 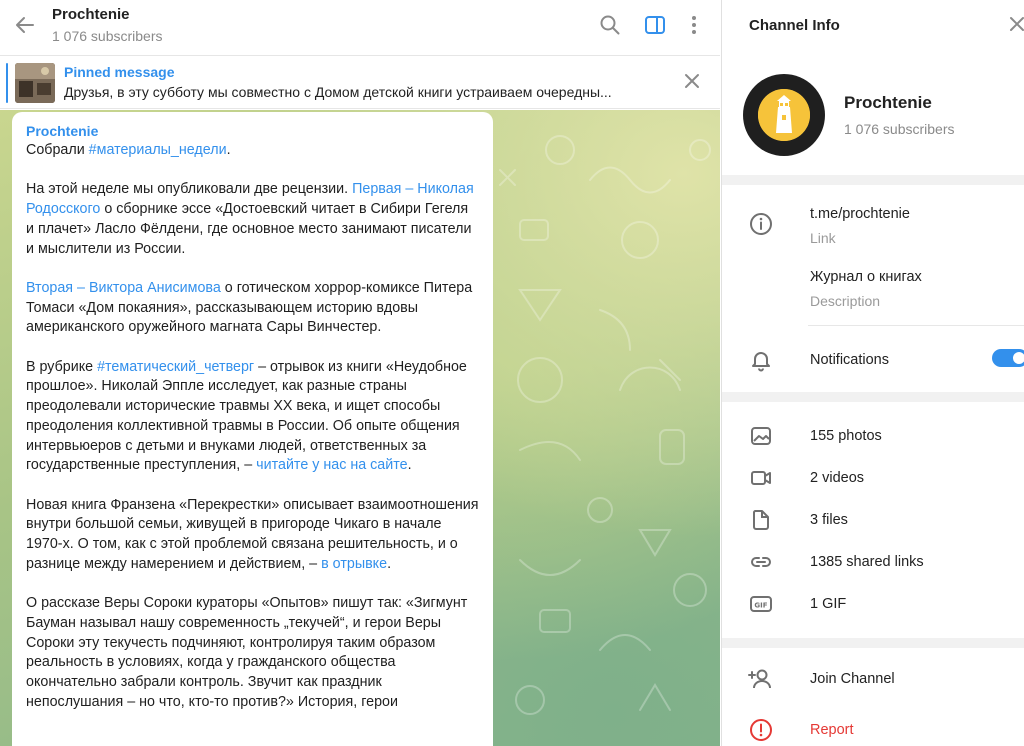 What do you see at coordinates (873, 28) in the screenshot?
I see `info-header: Channel Info` at bounding box center [873, 28].